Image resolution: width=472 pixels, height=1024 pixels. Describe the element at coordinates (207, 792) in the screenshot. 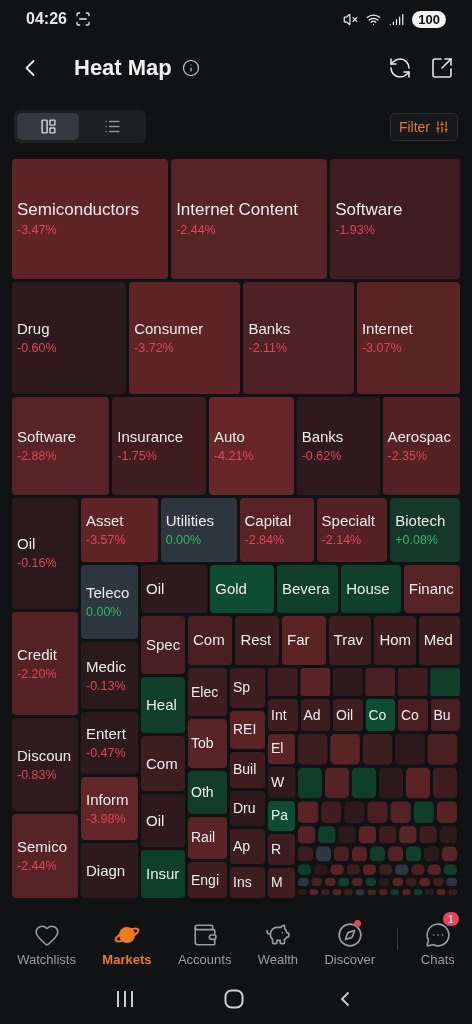

I see `industry-tile: Oth` at that location.